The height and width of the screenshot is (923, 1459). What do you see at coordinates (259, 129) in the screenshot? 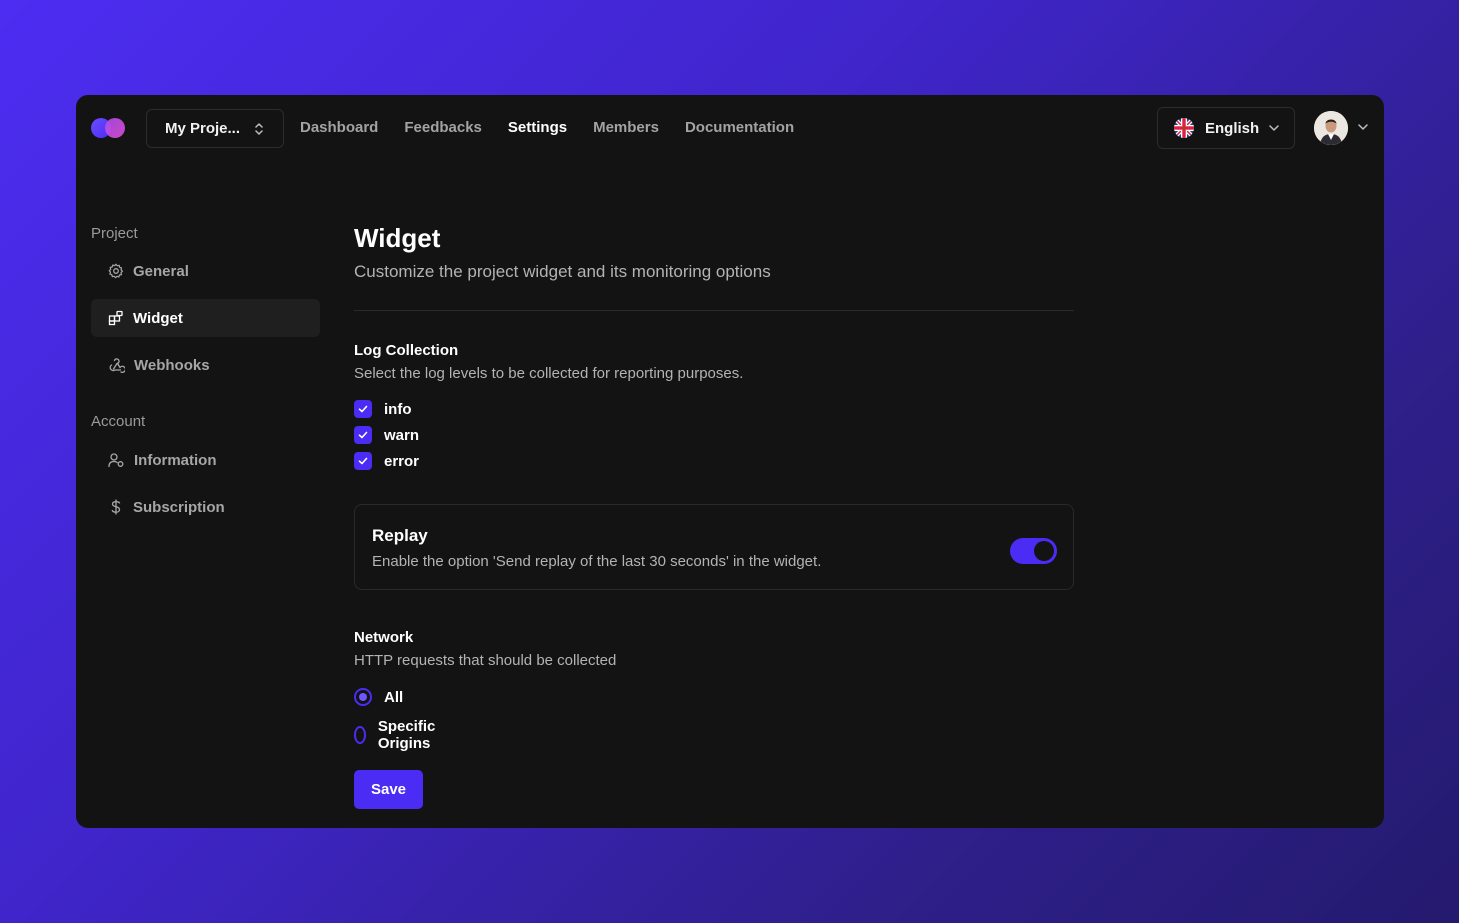
I see `chevron-up-down-icon` at bounding box center [259, 129].